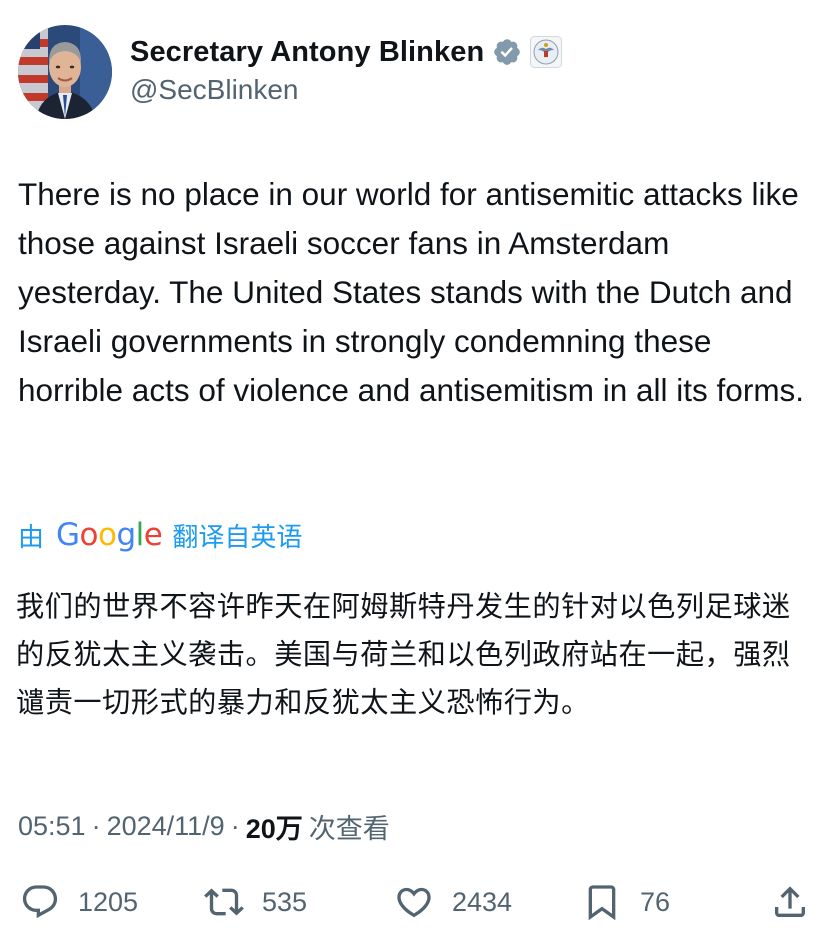 The image size is (828, 942). What do you see at coordinates (109, 535) in the screenshot?
I see `google-logo: Google` at bounding box center [109, 535].